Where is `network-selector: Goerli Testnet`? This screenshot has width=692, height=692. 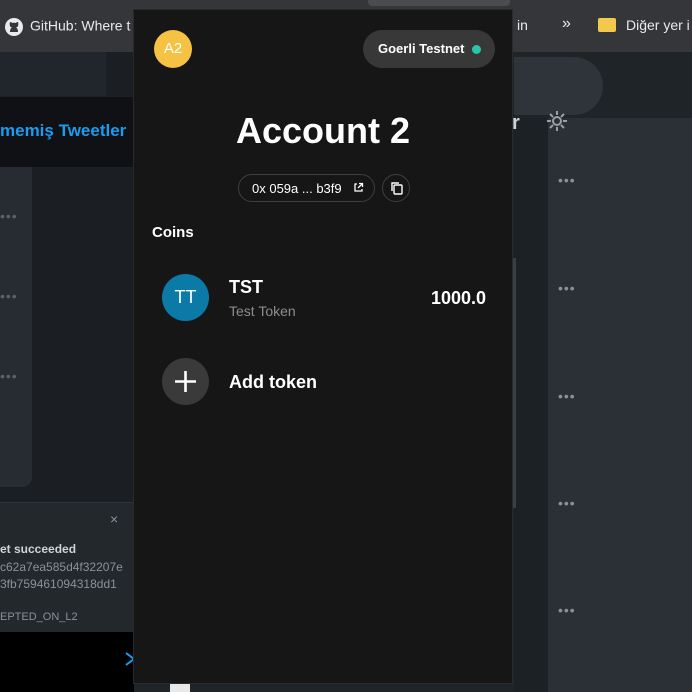 network-selector: Goerli Testnet is located at coordinates (429, 49).